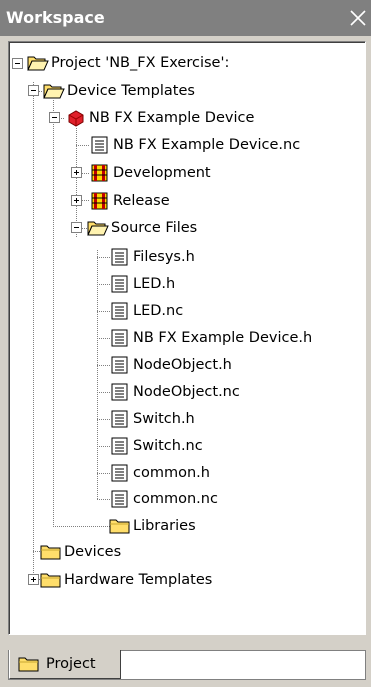  I want to click on tab-project: Project, so click(65, 664).